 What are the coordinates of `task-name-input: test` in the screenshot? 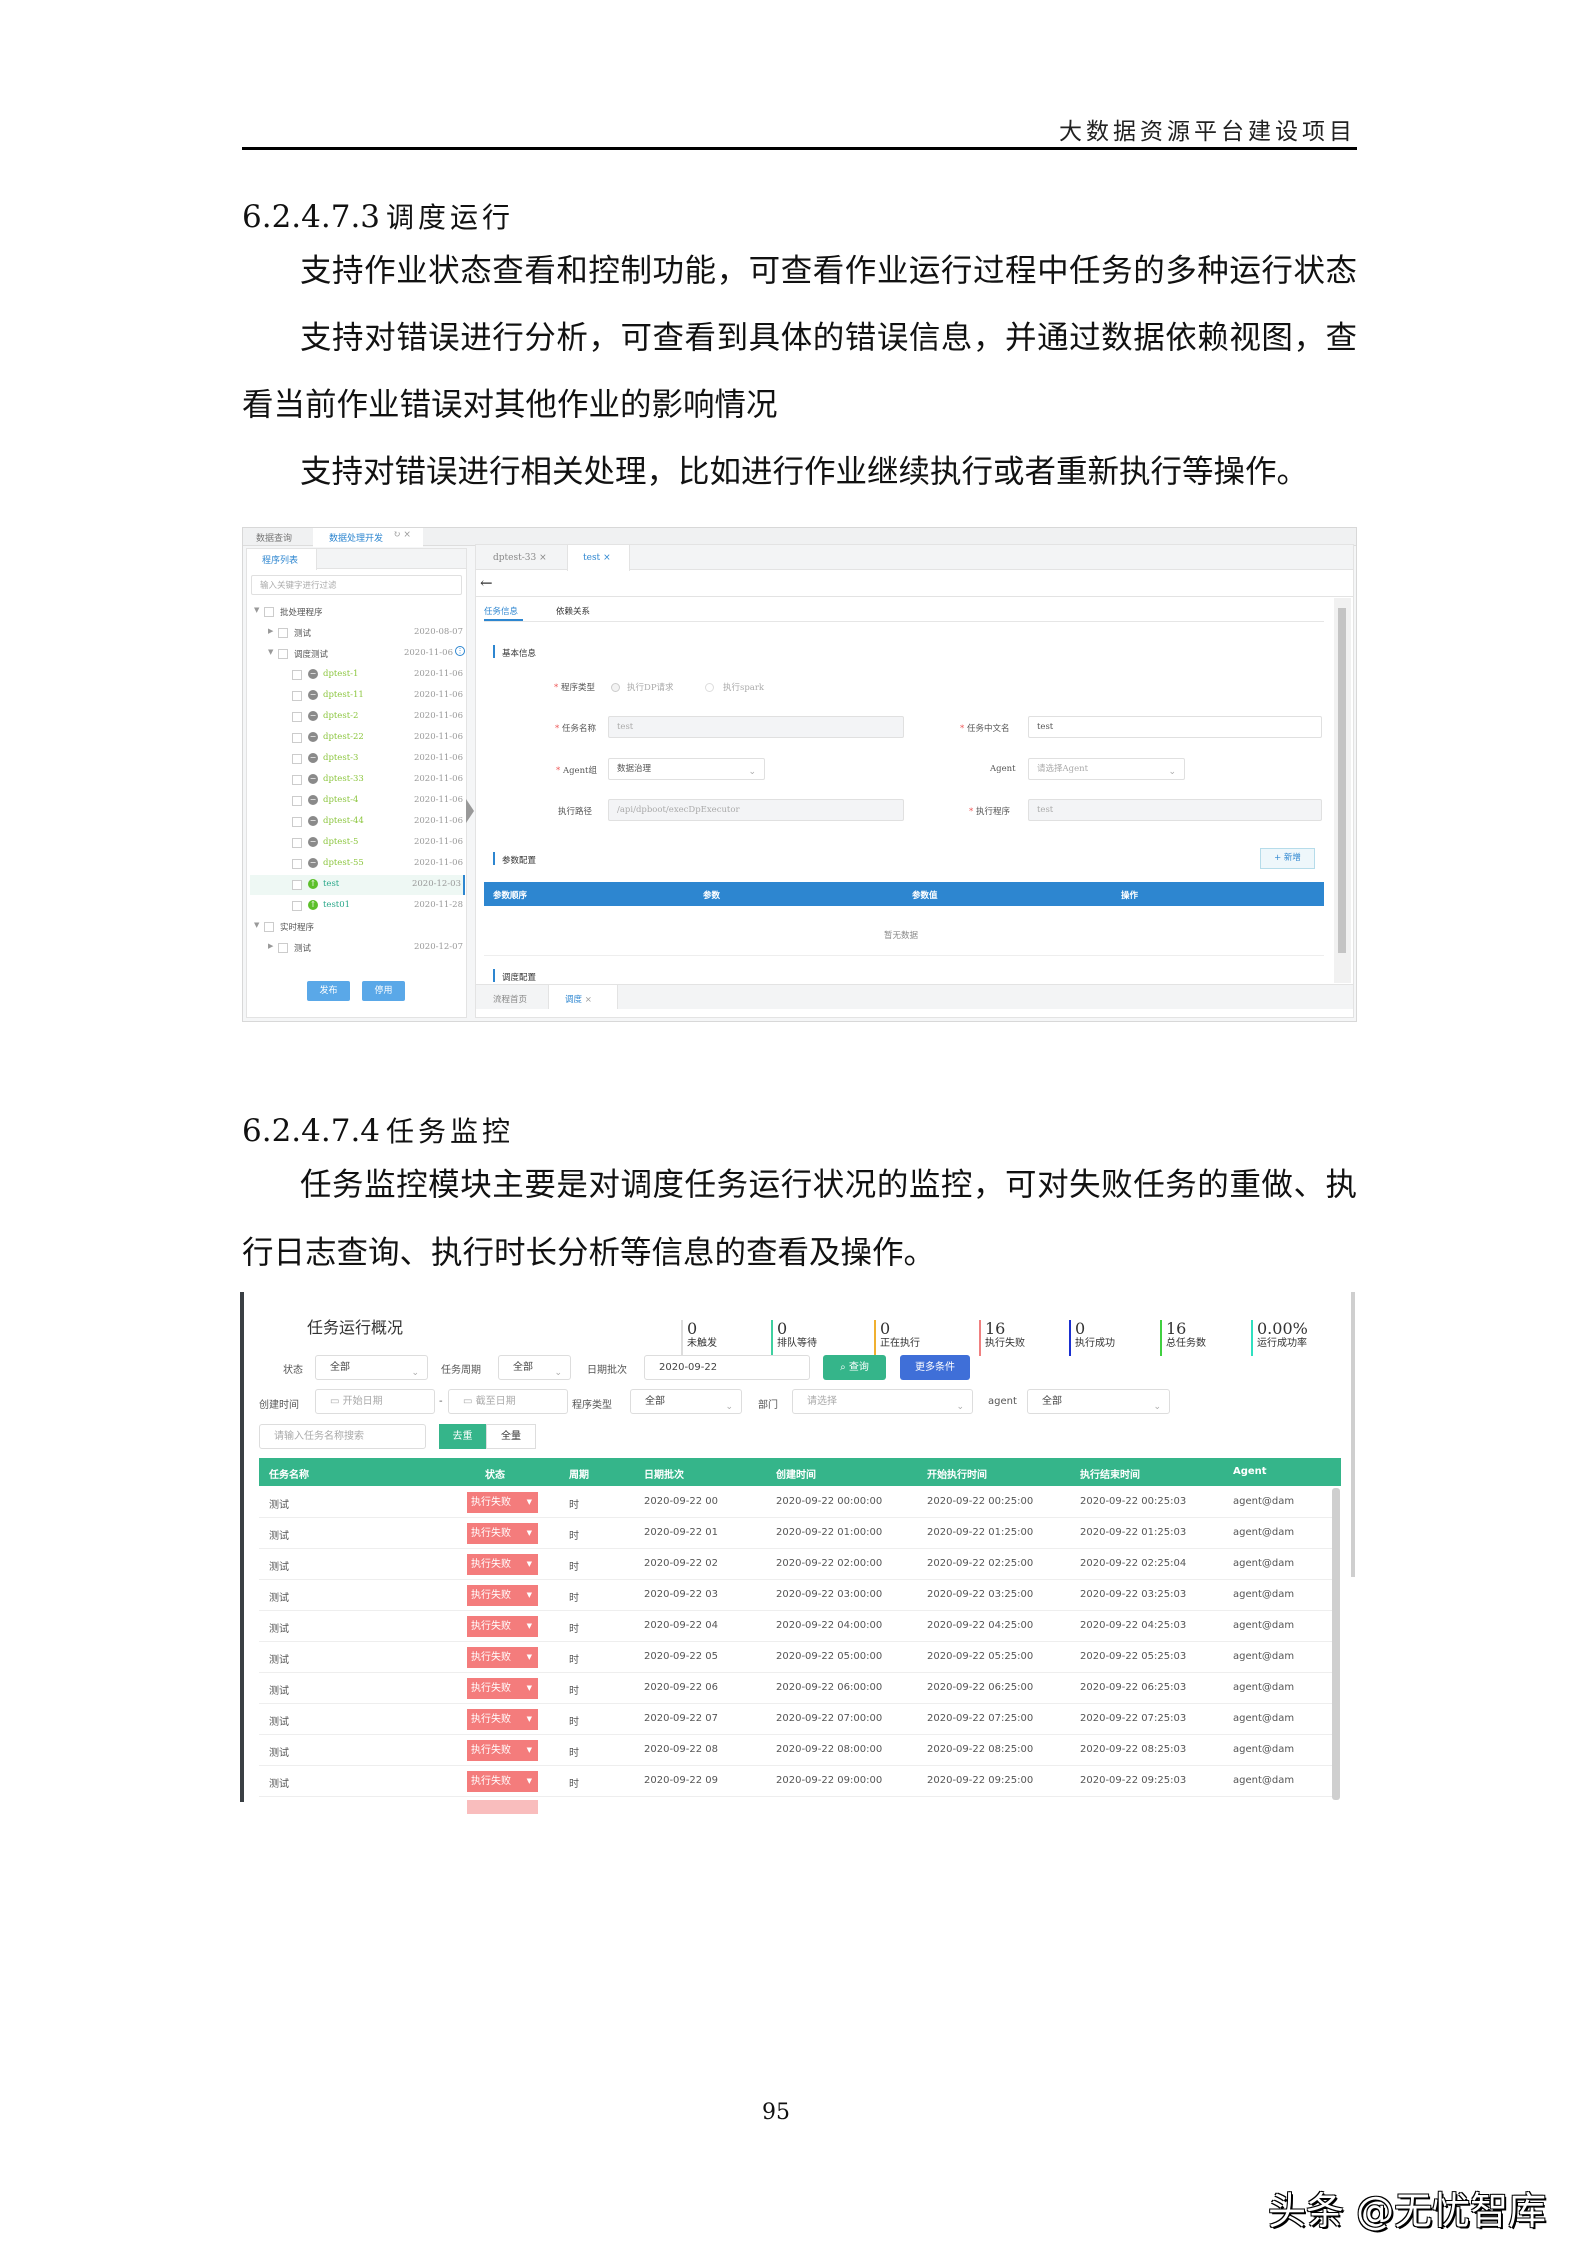 It's located at (756, 727).